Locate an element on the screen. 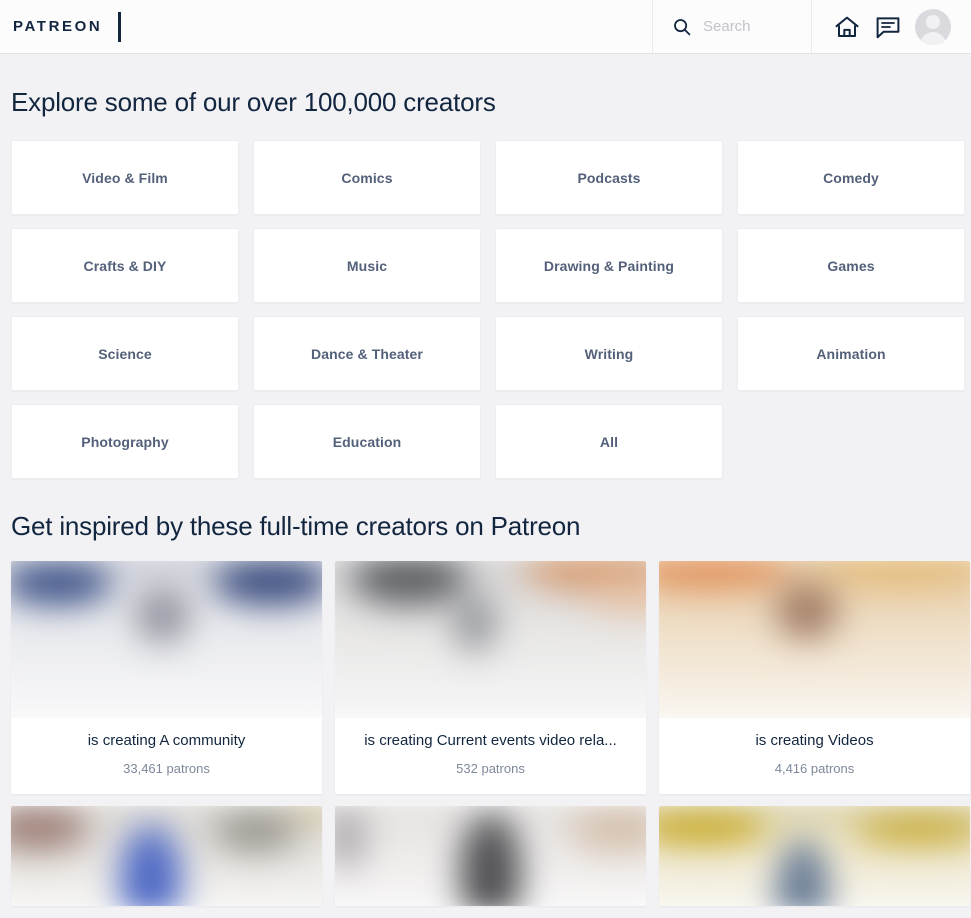 This screenshot has height=918, width=971. category-label: All is located at coordinates (609, 441).